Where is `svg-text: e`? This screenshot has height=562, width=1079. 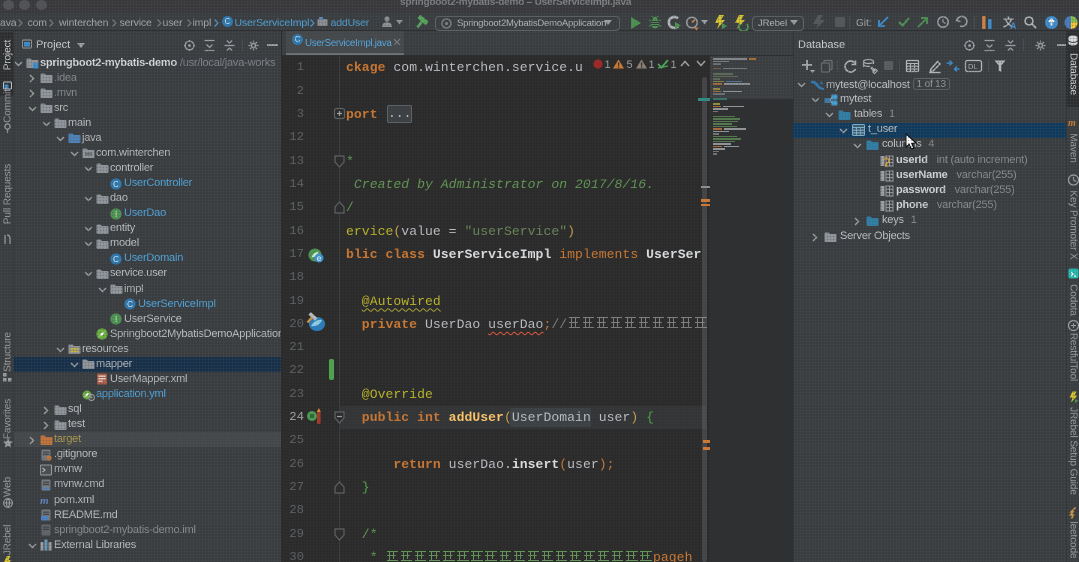
svg-text: e is located at coordinates (319, 258).